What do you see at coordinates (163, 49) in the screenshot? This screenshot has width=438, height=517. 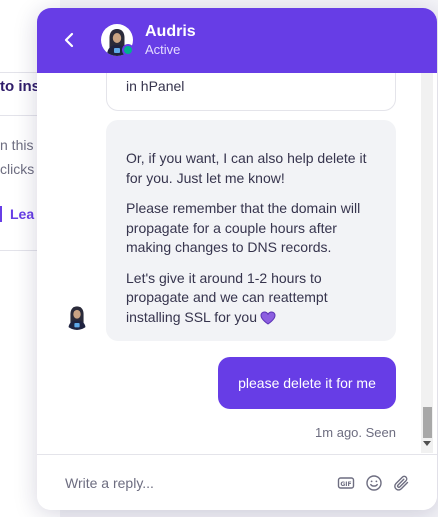 I see `agent-status: Active` at bounding box center [163, 49].